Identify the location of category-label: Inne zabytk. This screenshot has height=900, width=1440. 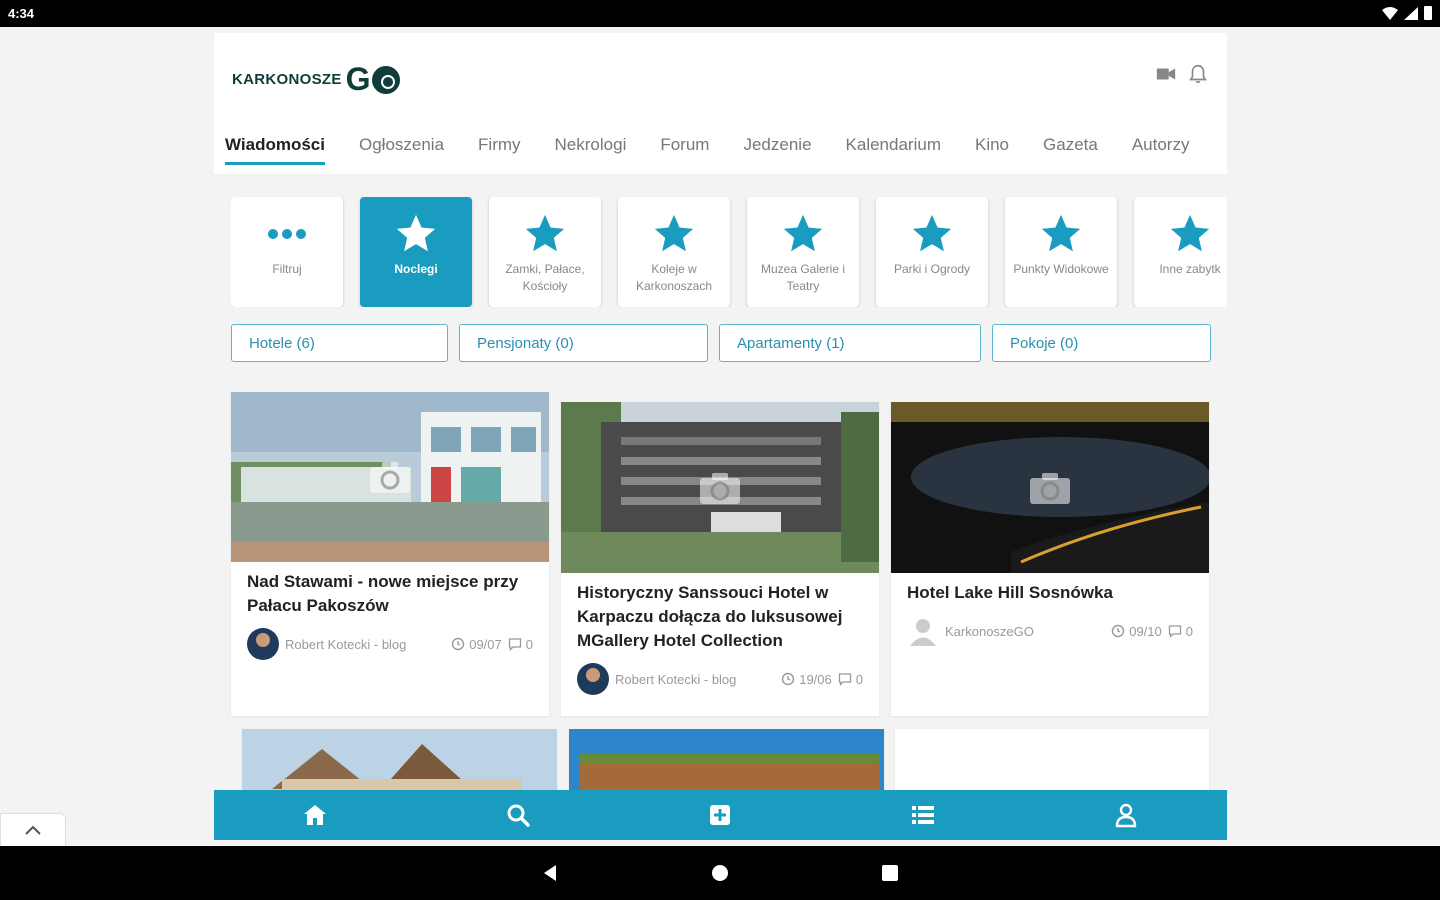
(1190, 269).